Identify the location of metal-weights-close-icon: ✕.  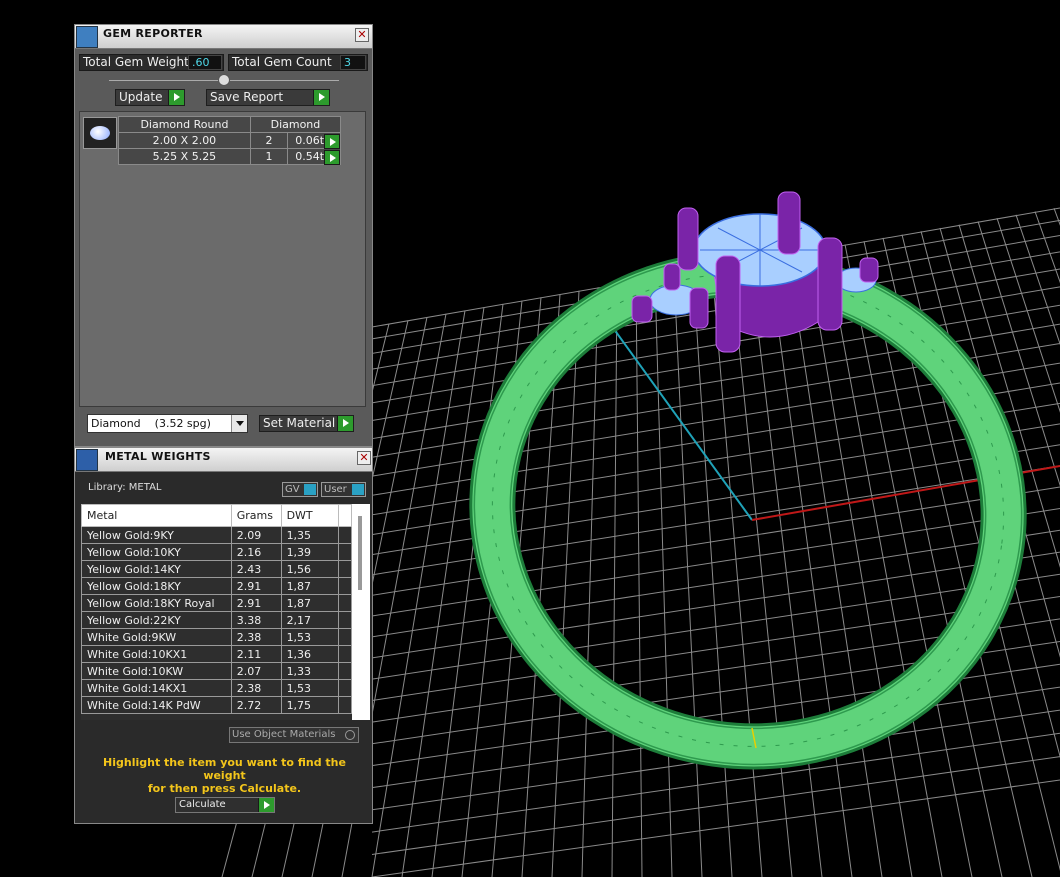
(364, 458).